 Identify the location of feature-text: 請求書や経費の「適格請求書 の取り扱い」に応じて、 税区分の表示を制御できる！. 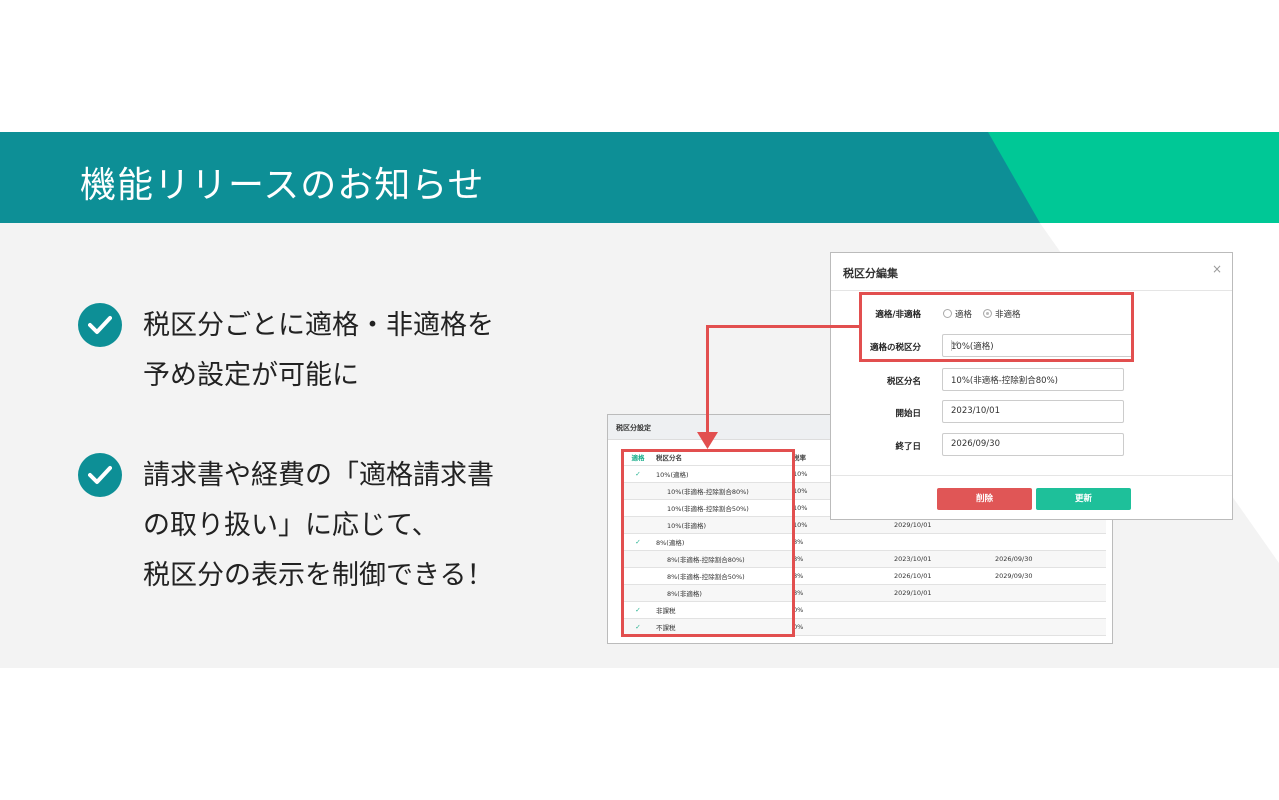
(318, 526).